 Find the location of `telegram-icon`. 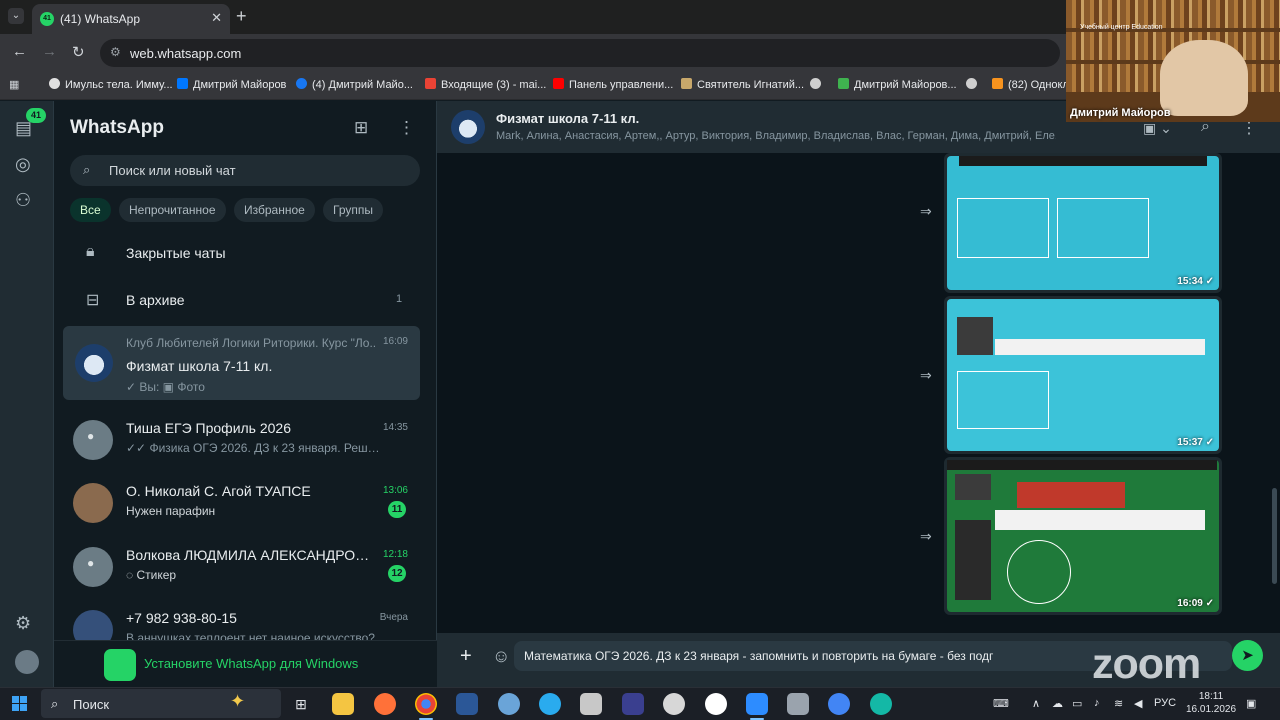

telegram-icon is located at coordinates (550, 704).